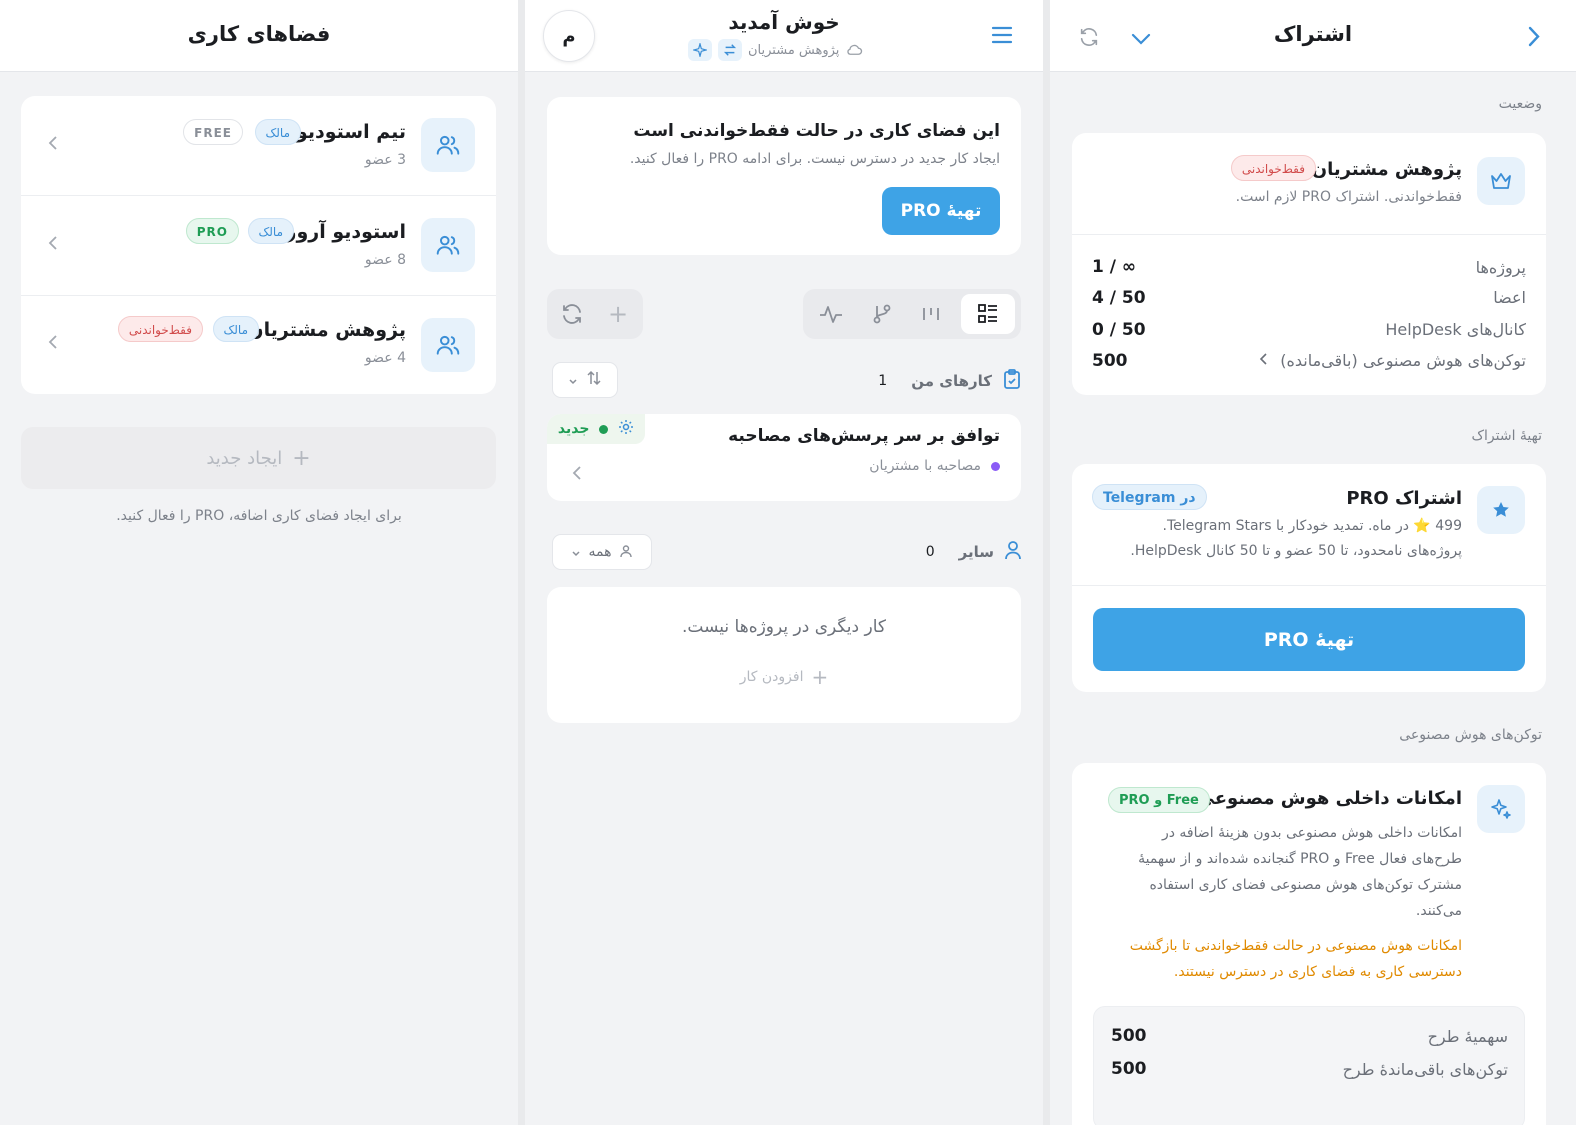 This screenshot has height=1125, width=1576. I want to click on plan-badge: FREE, so click(213, 132).